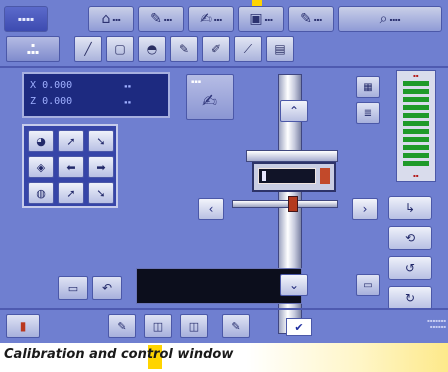  What do you see at coordinates (33, 101) in the screenshot?
I see `z-label: Z` at bounding box center [33, 101].